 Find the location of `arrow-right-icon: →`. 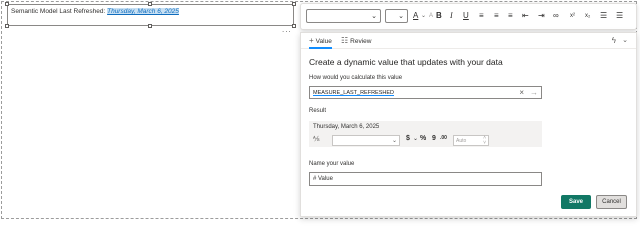

arrow-right-icon: → is located at coordinates (534, 92).